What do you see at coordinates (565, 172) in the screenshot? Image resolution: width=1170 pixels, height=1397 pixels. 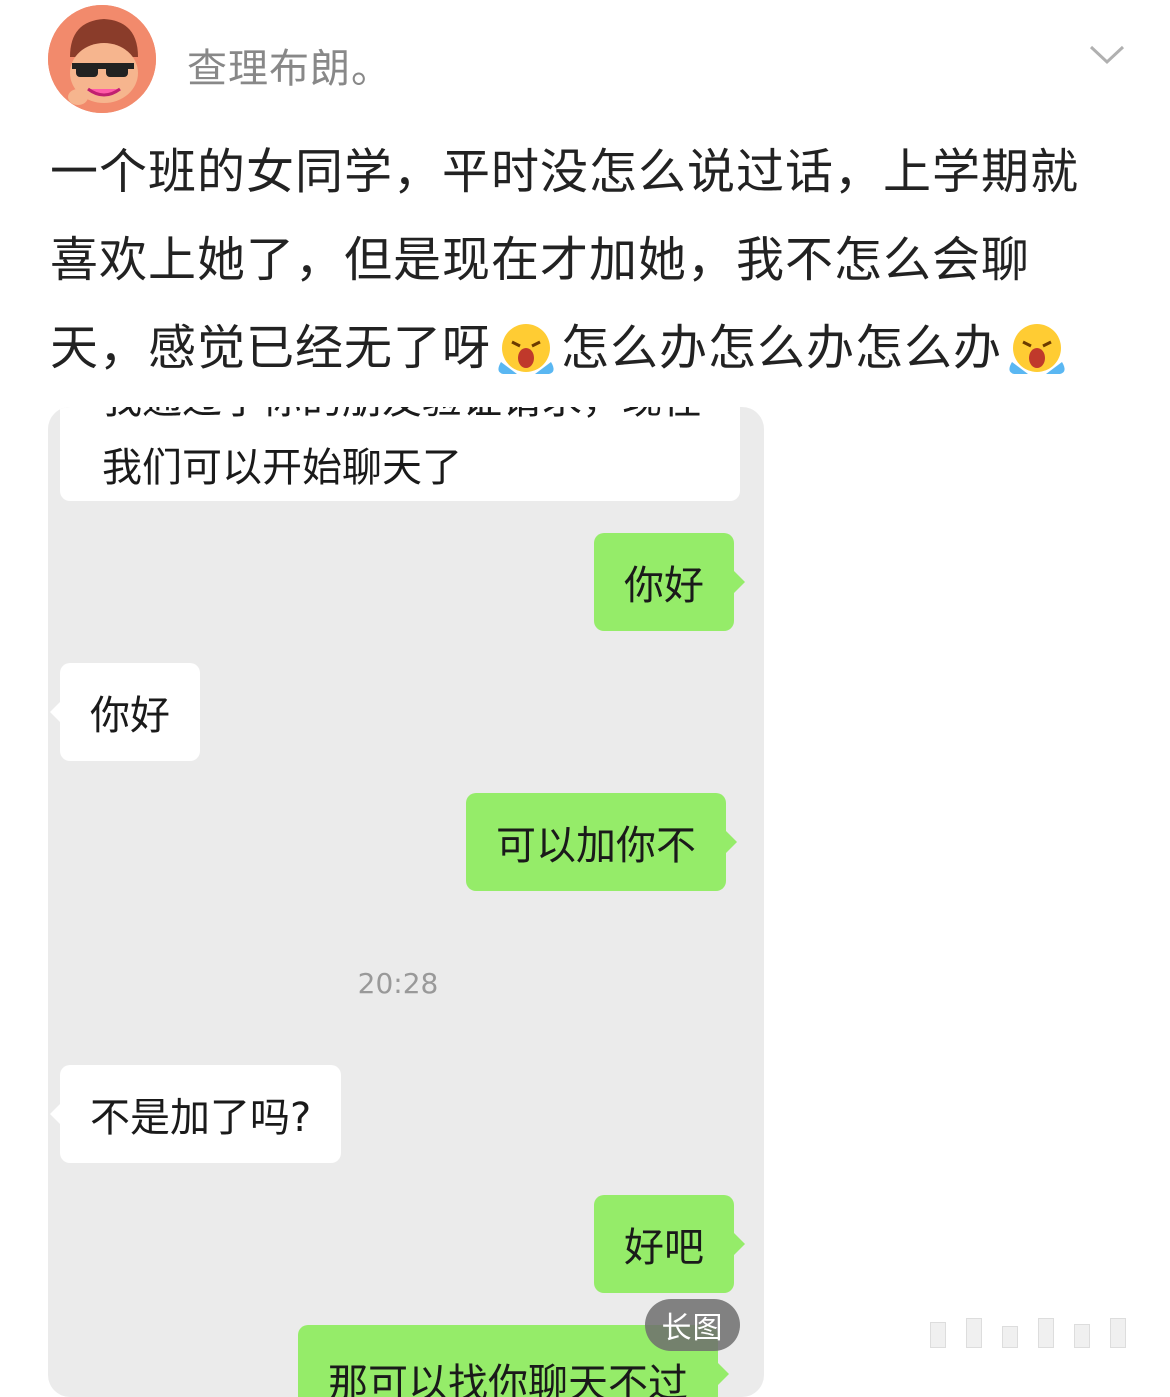 I see `post-text-line: 一个班的女同学，平时没怎么说过话，上学期就` at bounding box center [565, 172].